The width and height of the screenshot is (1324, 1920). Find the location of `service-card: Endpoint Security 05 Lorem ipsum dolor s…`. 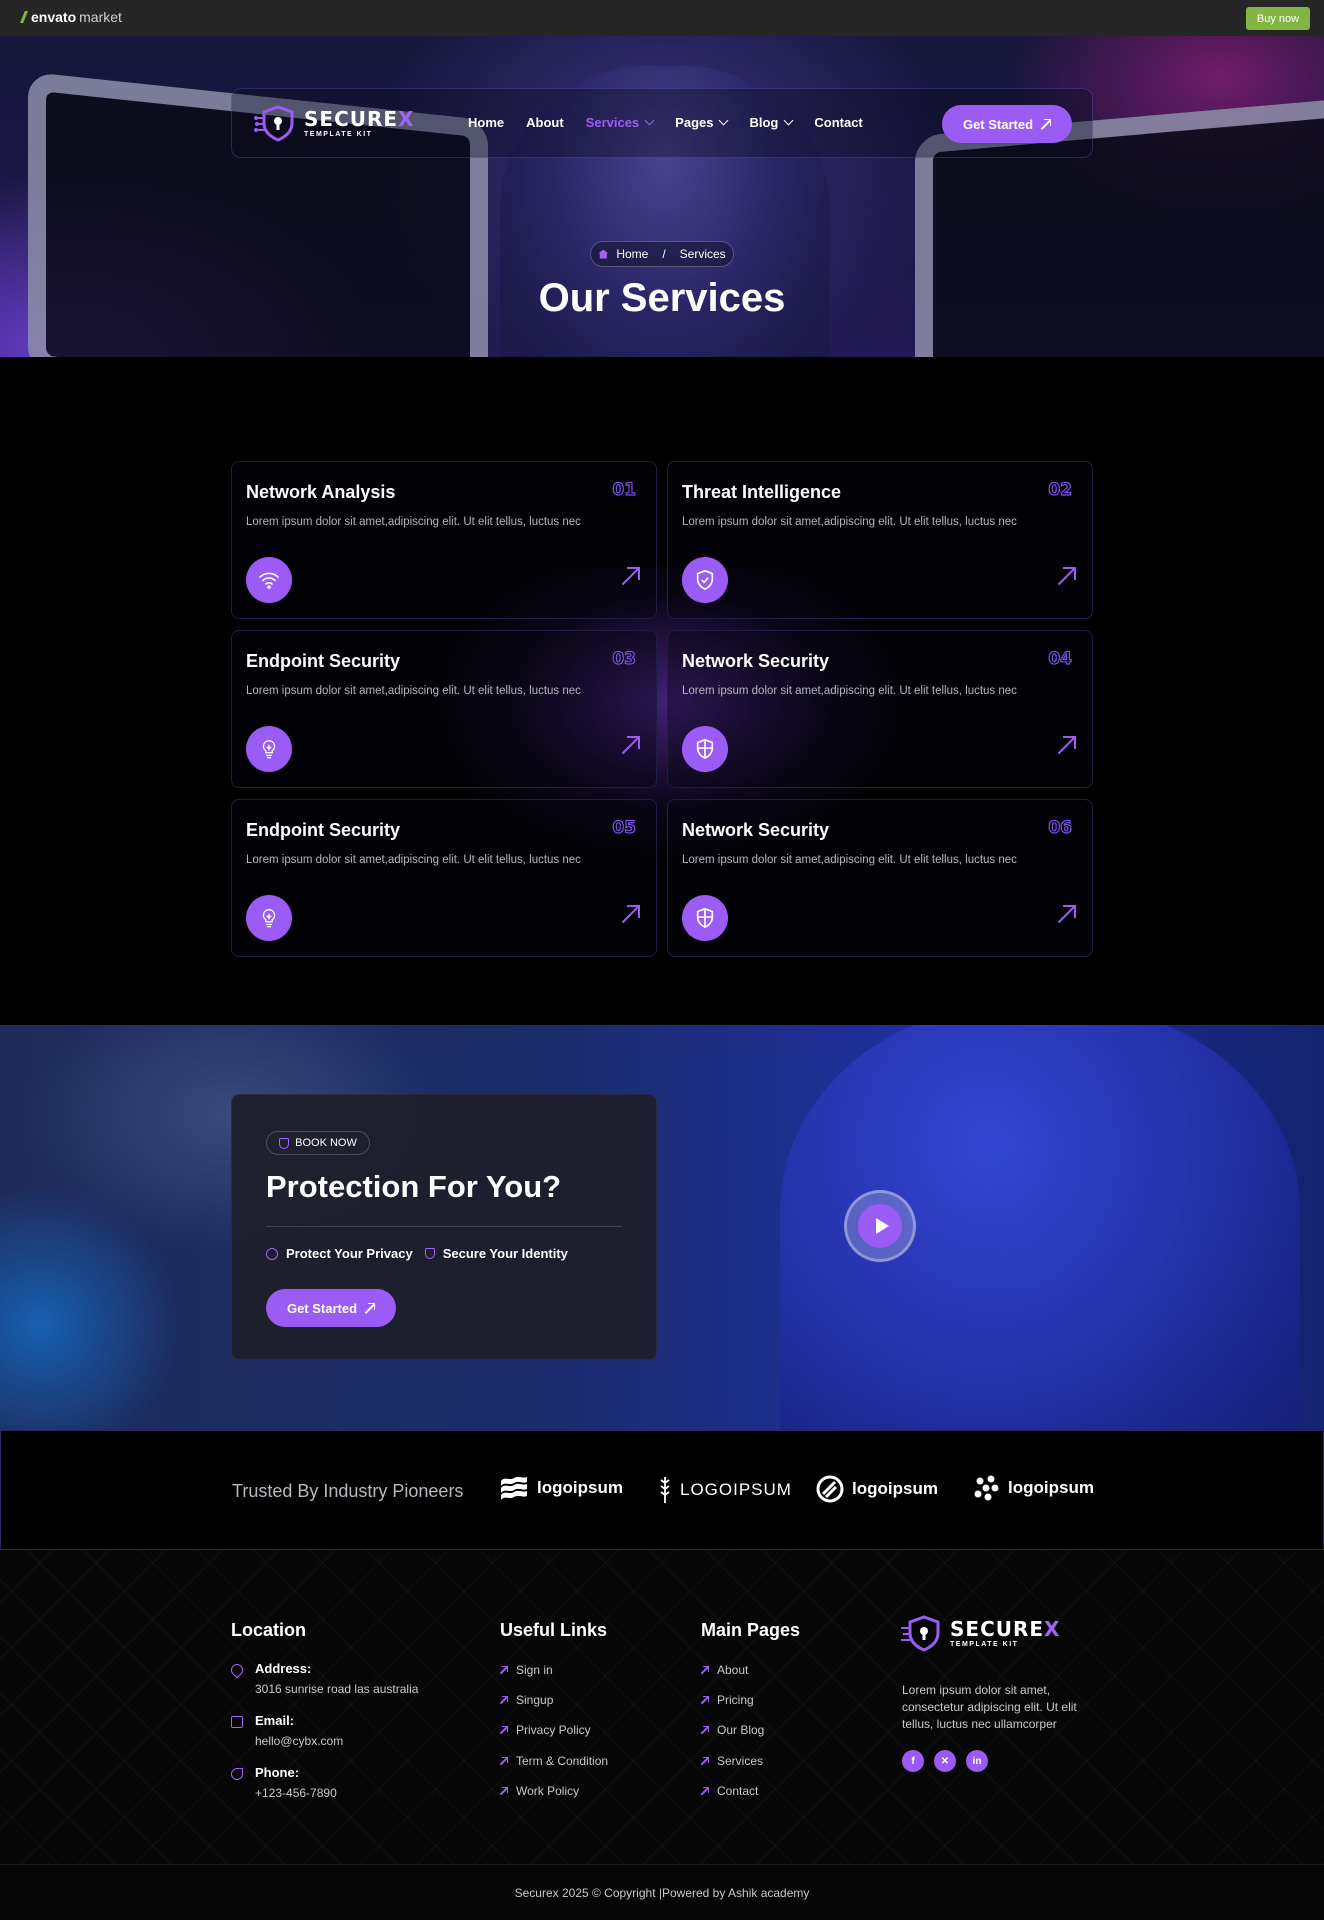

service-card: Endpoint Security 05 Lorem ipsum dolor s… is located at coordinates (444, 878).